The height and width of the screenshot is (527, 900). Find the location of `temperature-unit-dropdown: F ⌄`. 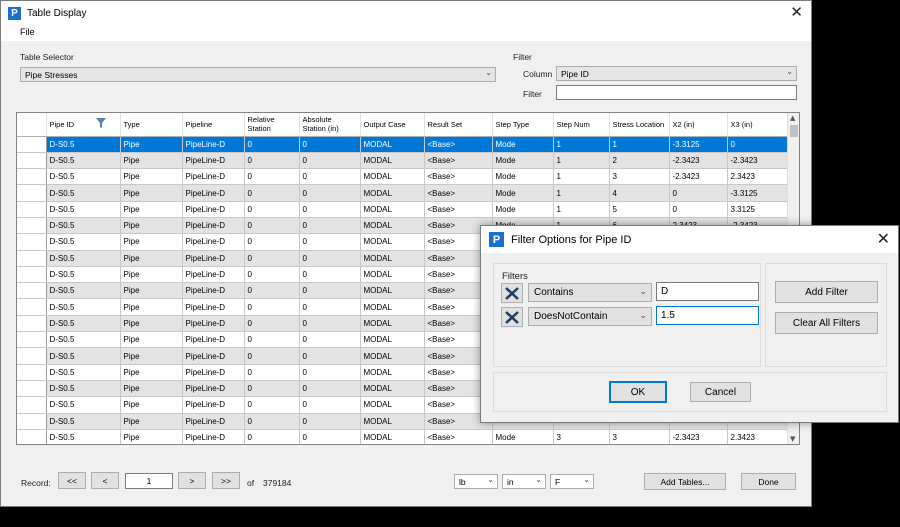

temperature-unit-dropdown: F ⌄ is located at coordinates (572, 481).